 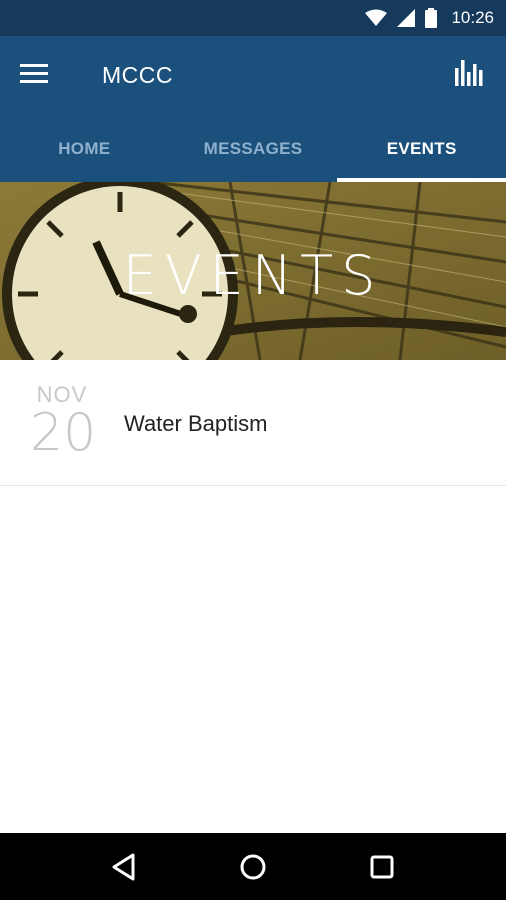 I want to click on system-nav-bar, so click(x=253, y=866).